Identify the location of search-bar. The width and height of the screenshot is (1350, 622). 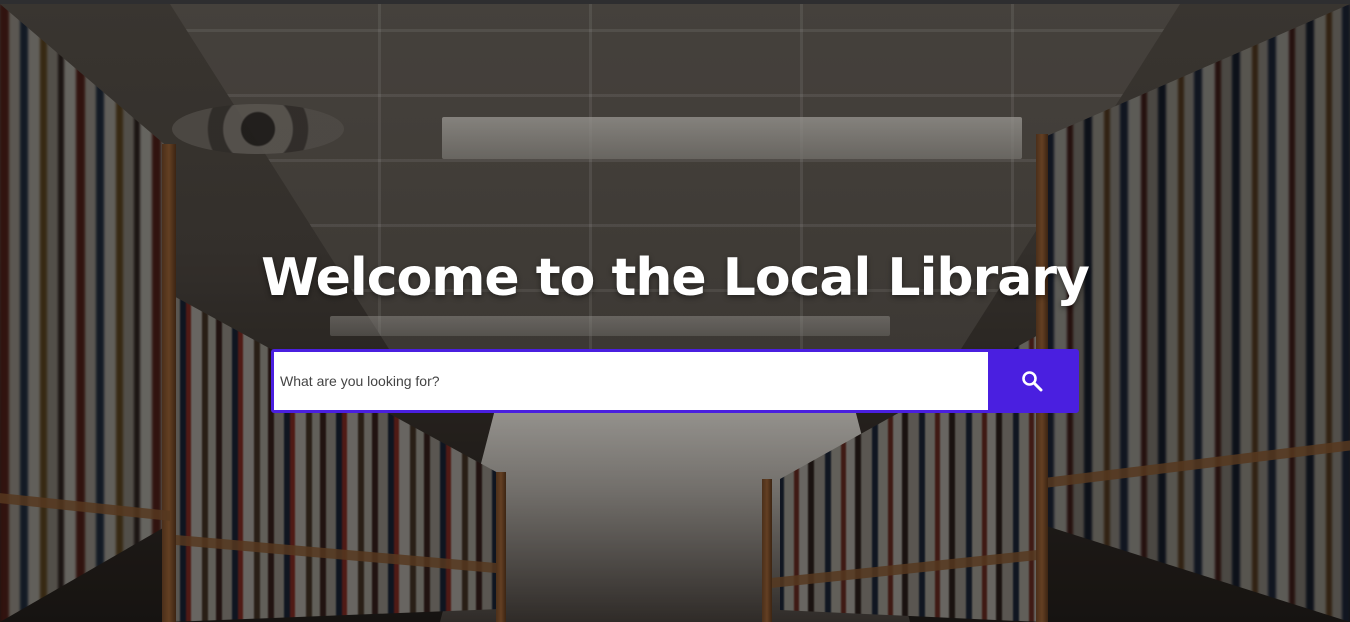
(675, 381).